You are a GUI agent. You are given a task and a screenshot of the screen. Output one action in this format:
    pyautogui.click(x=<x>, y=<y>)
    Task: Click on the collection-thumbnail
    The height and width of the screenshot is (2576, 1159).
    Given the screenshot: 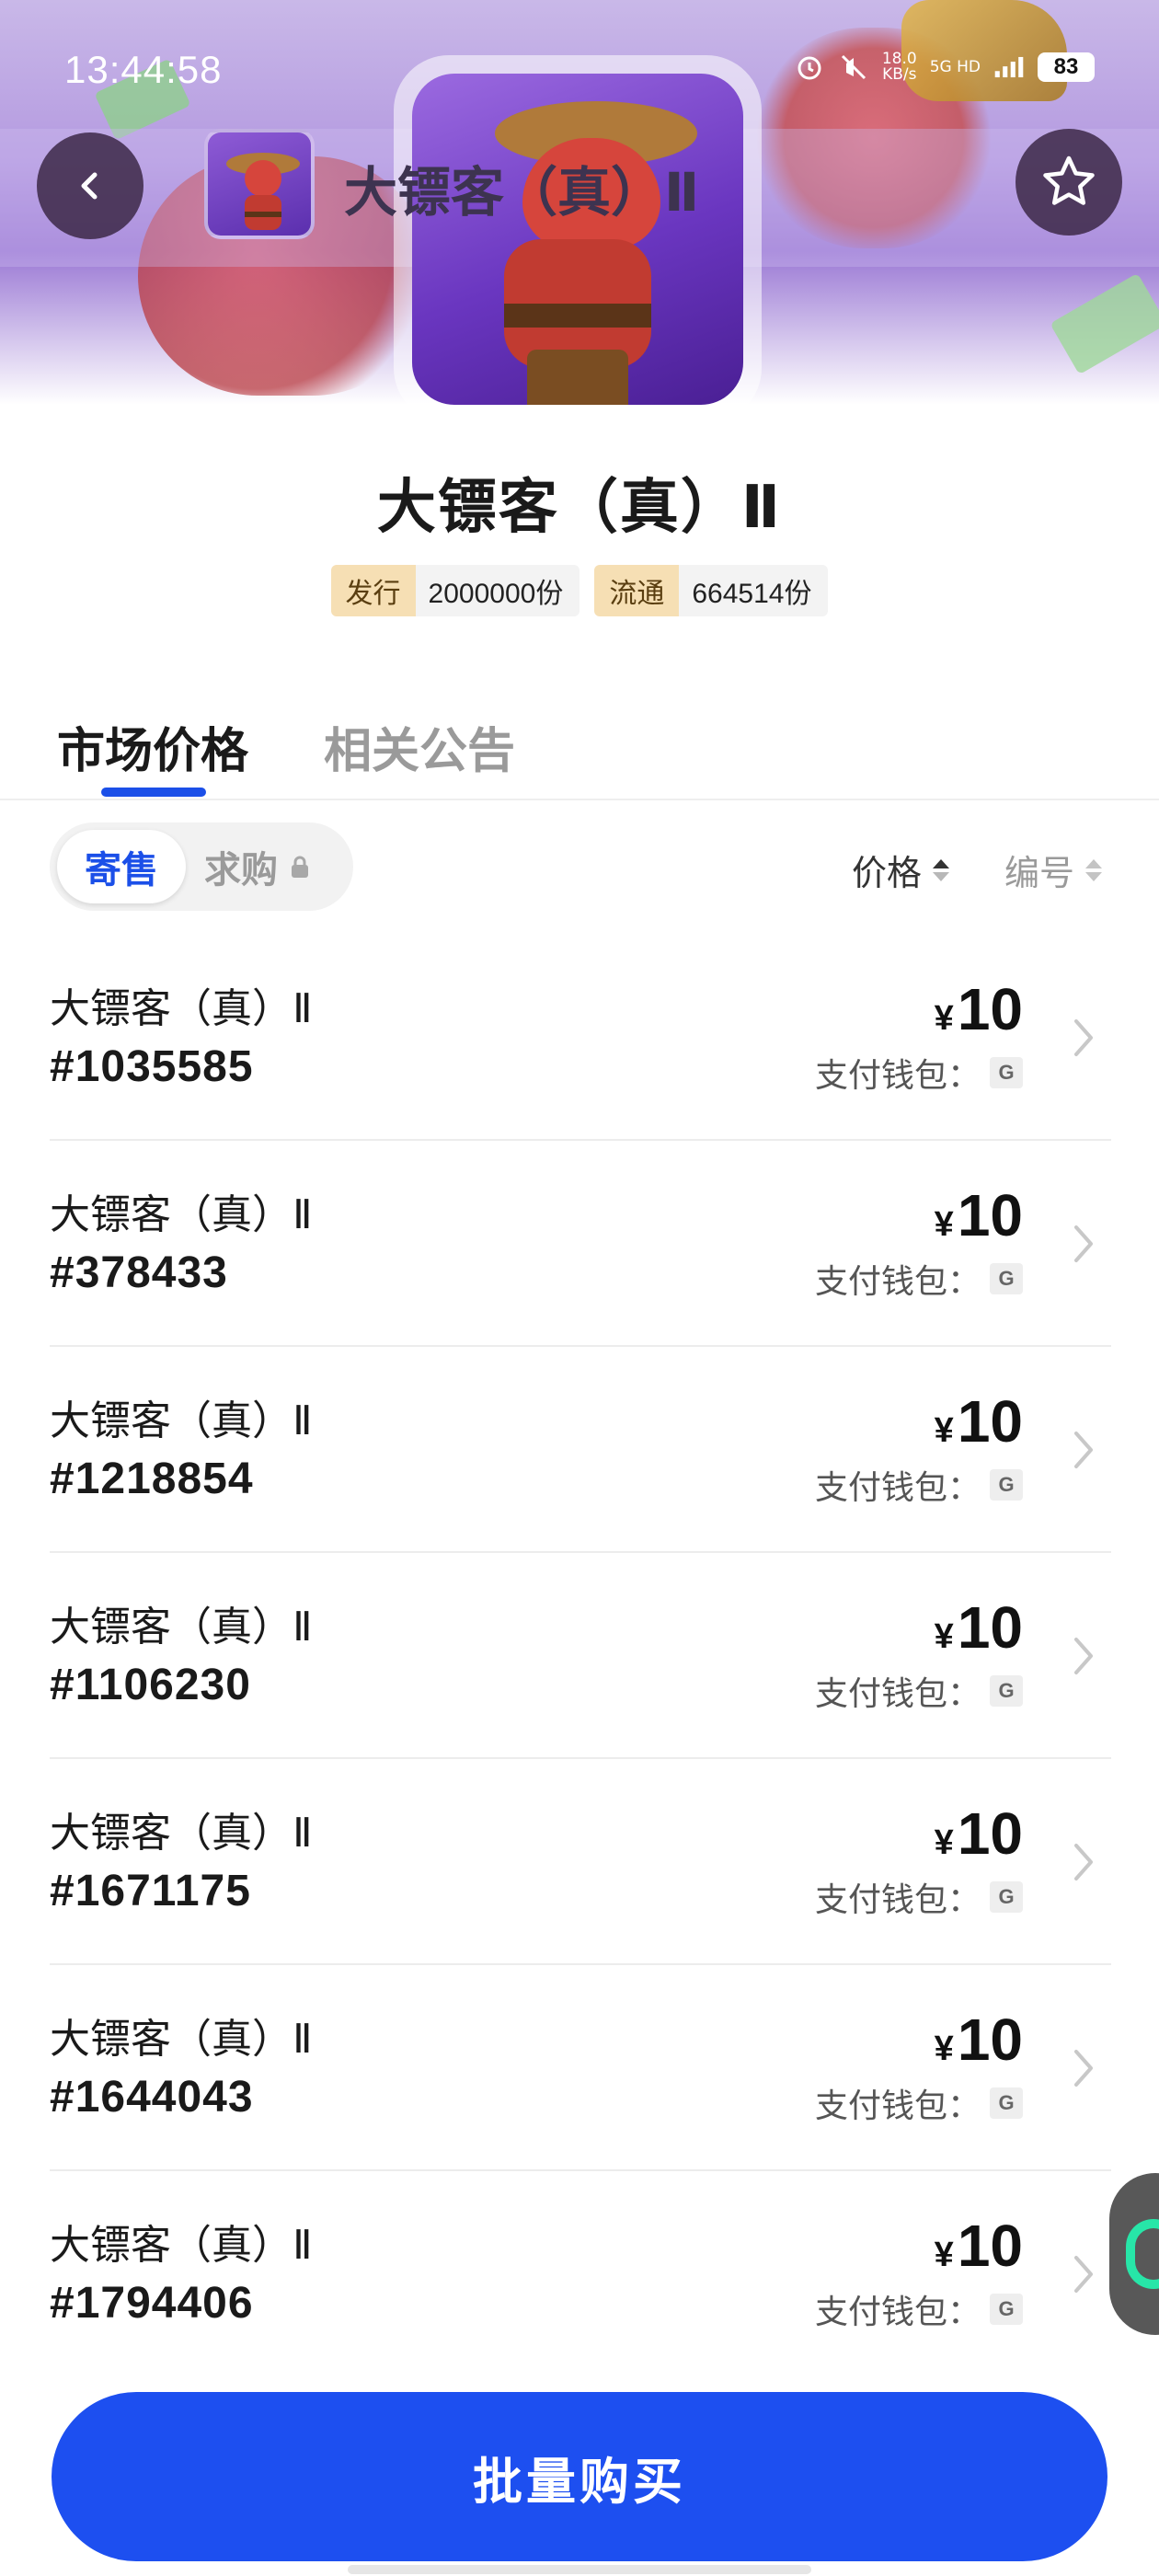 What is the action you would take?
    pyautogui.click(x=259, y=184)
    